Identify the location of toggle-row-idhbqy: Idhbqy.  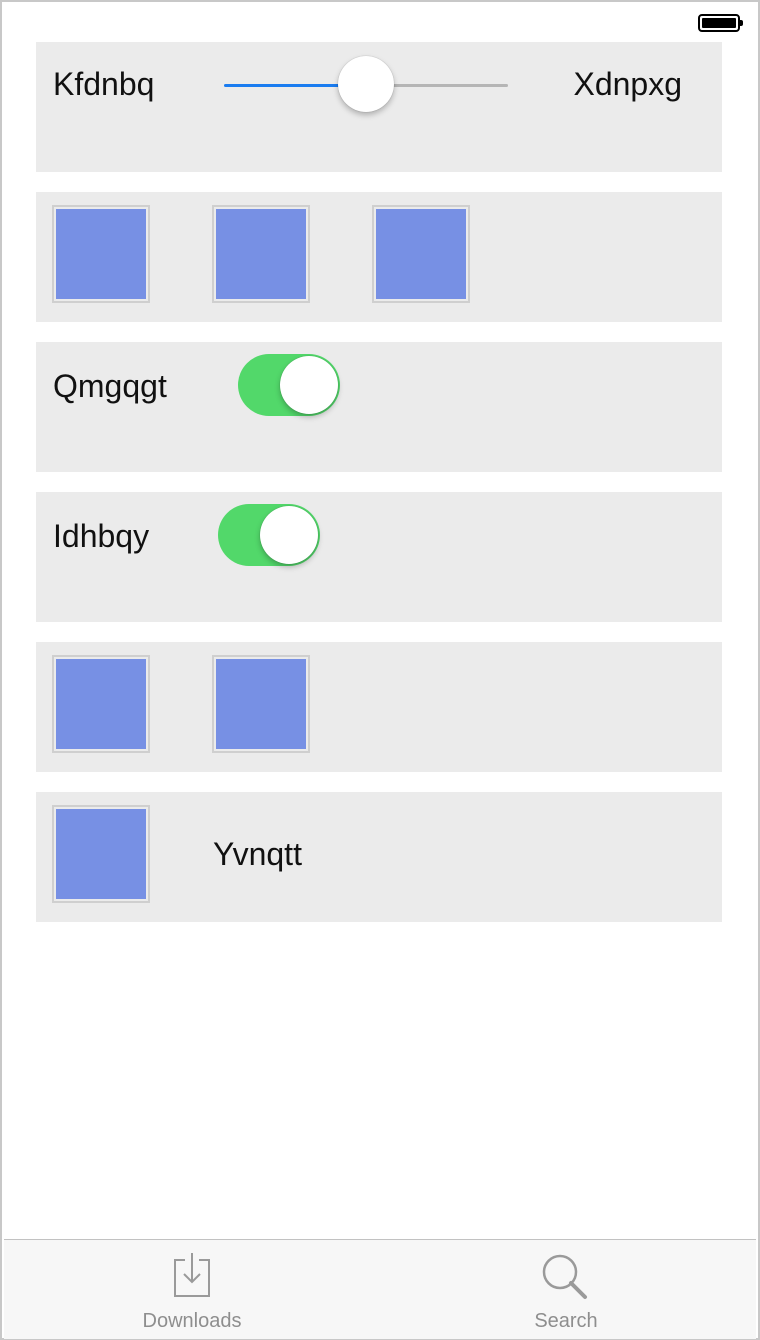
(379, 557).